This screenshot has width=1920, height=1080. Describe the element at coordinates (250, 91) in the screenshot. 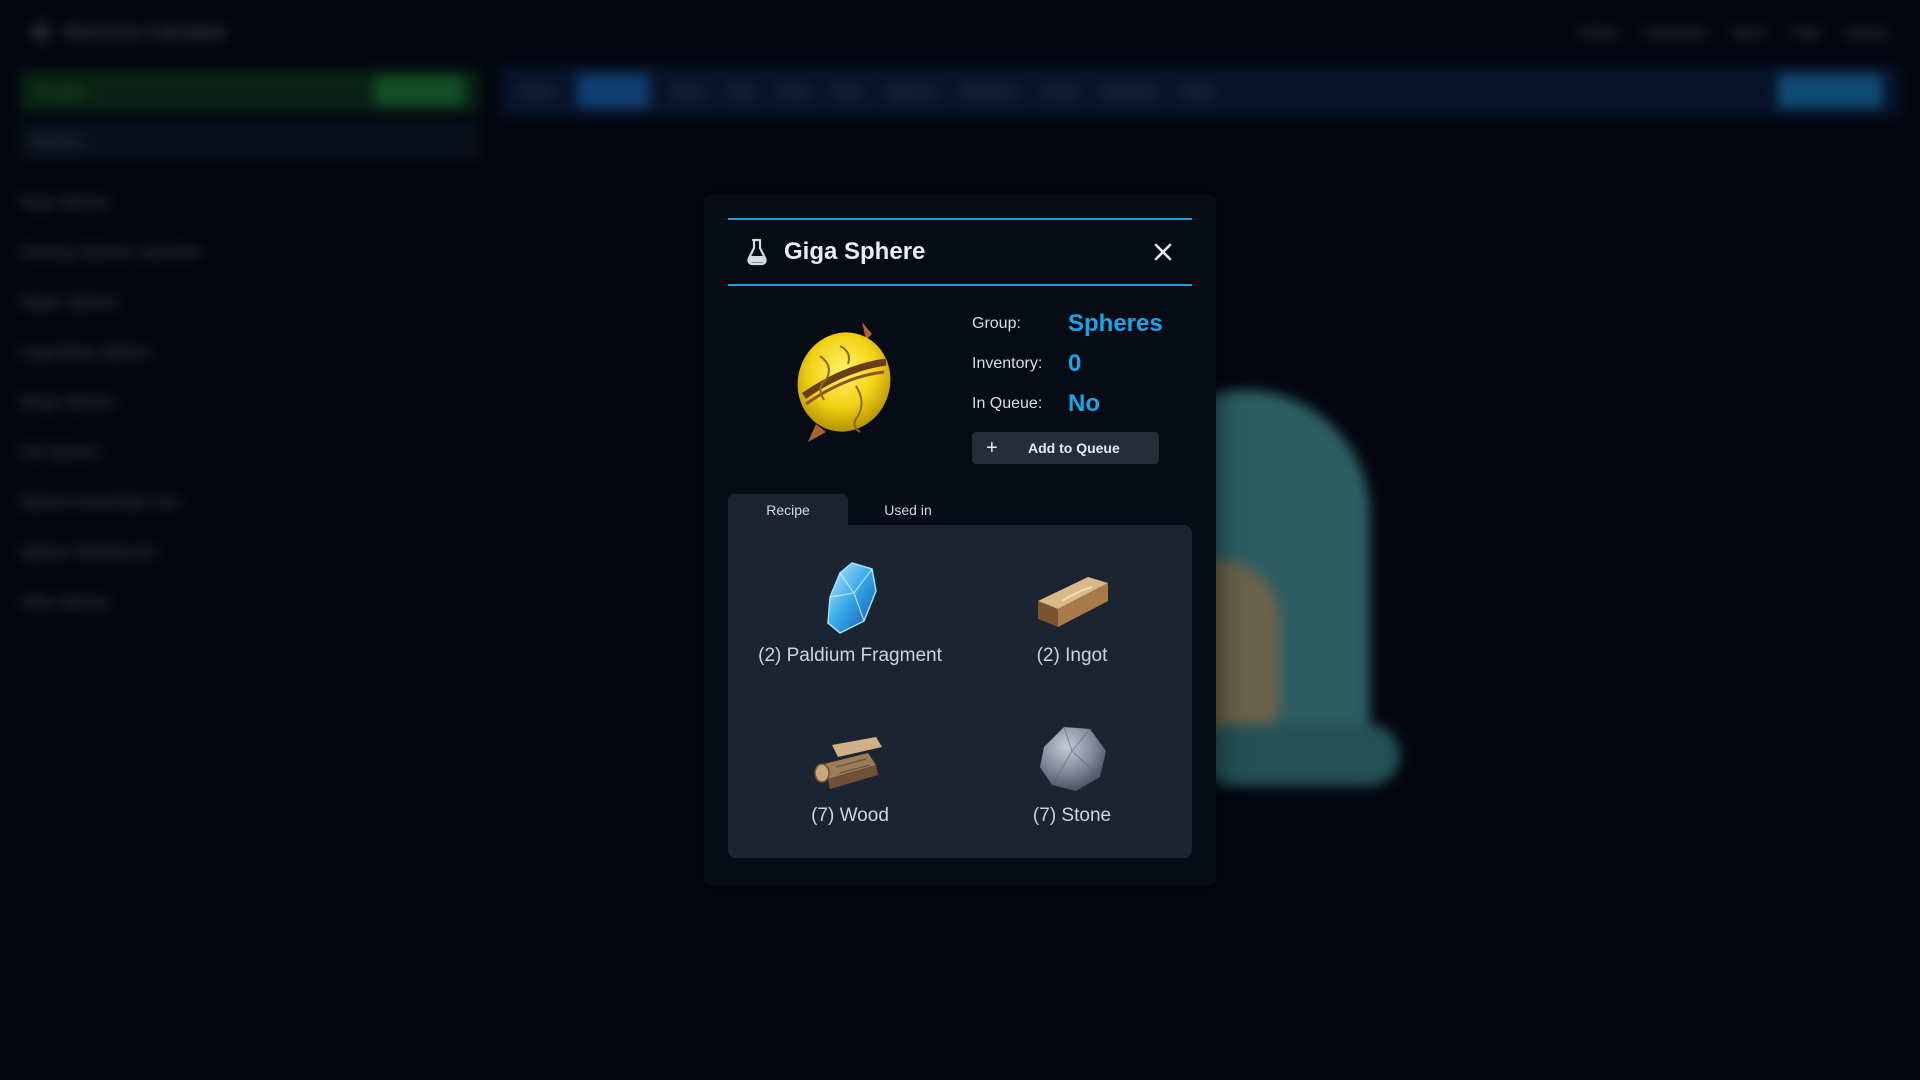

I see `sidebar-search: Recipes` at that location.